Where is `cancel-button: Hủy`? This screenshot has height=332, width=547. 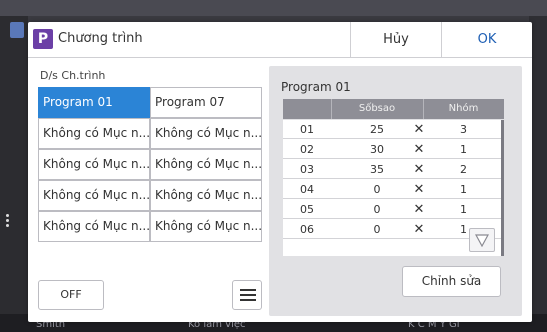
cancel-button: Hủy is located at coordinates (395, 40).